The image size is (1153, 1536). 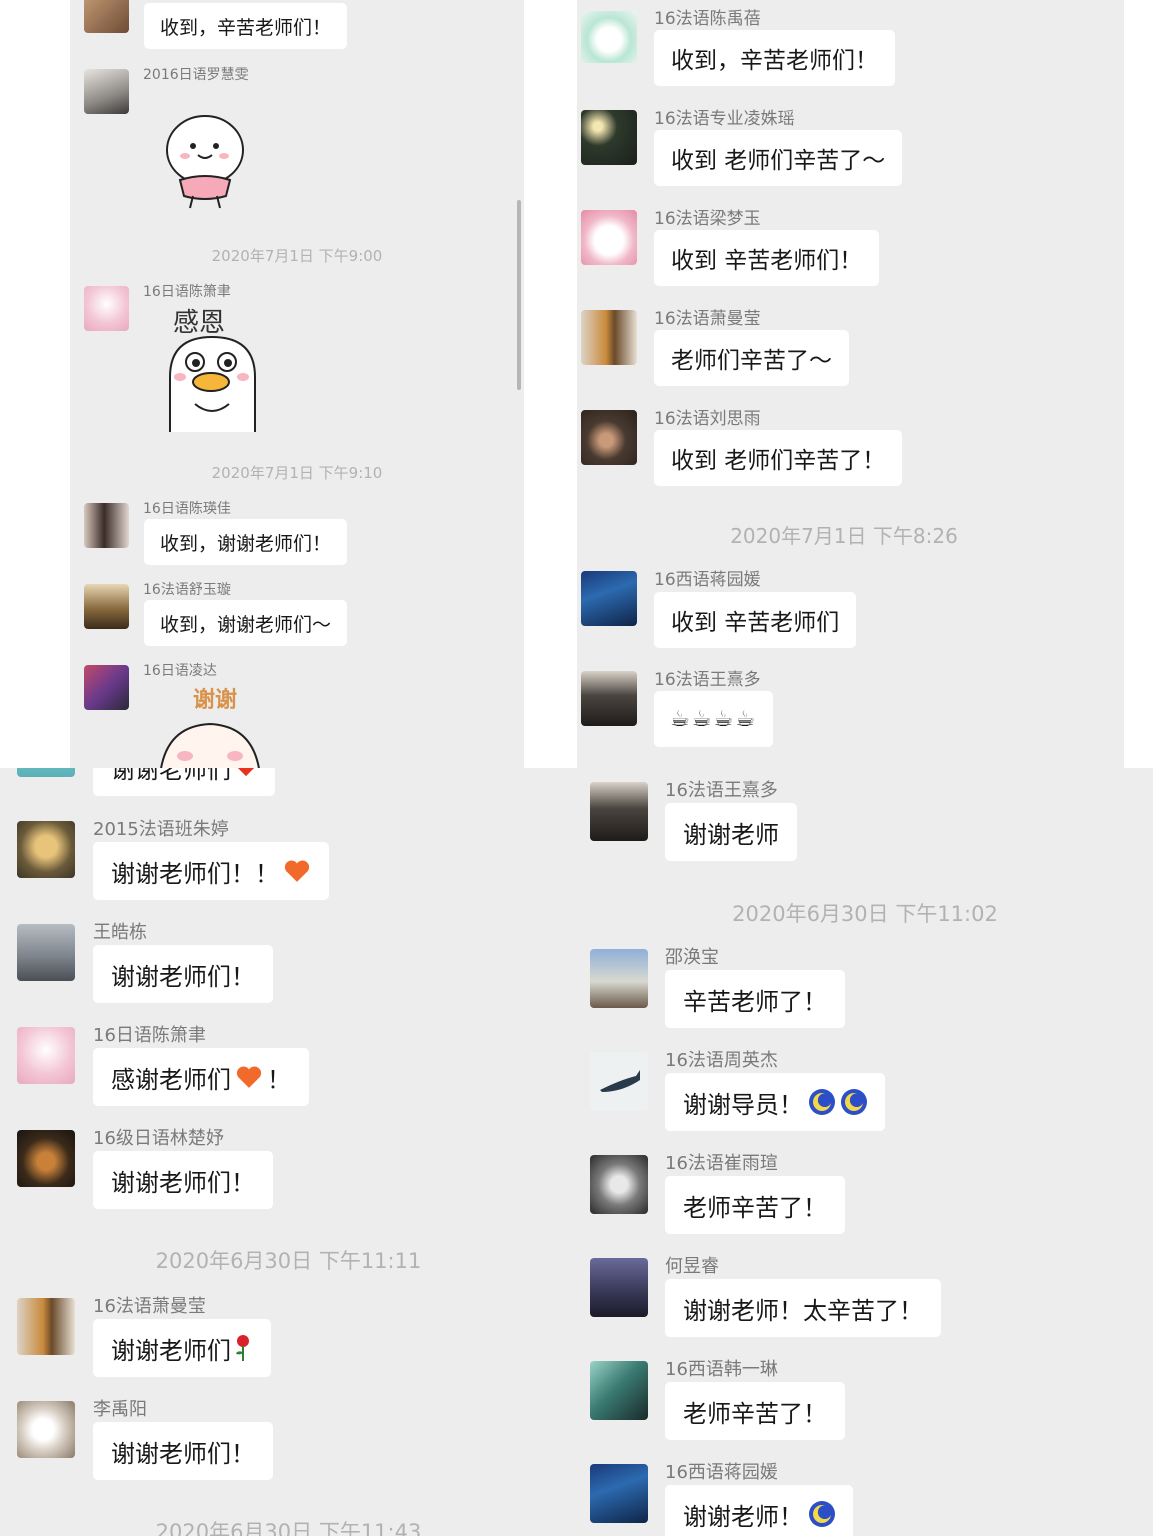 I want to click on duck-sticker: 感恩, so click(x=215, y=367).